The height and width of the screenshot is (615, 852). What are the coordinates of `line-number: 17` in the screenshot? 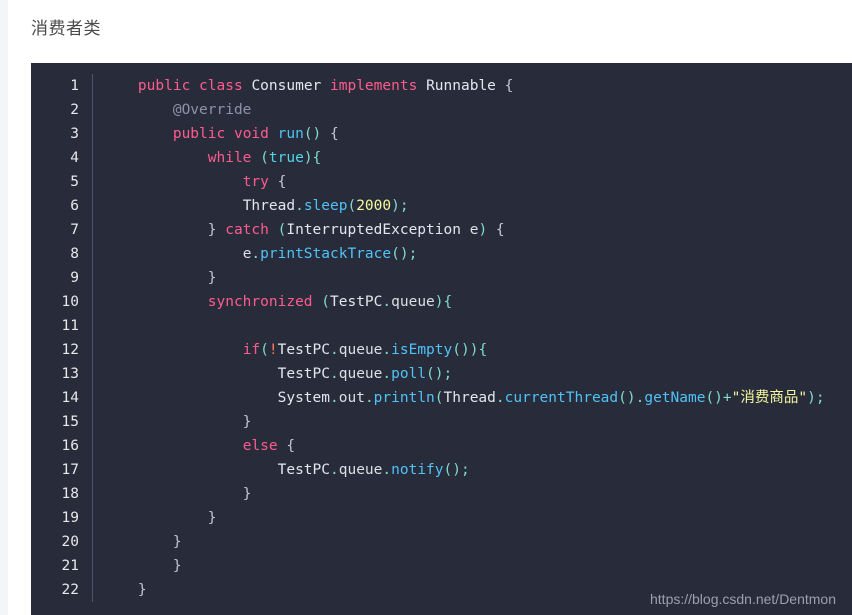 It's located at (62, 470).